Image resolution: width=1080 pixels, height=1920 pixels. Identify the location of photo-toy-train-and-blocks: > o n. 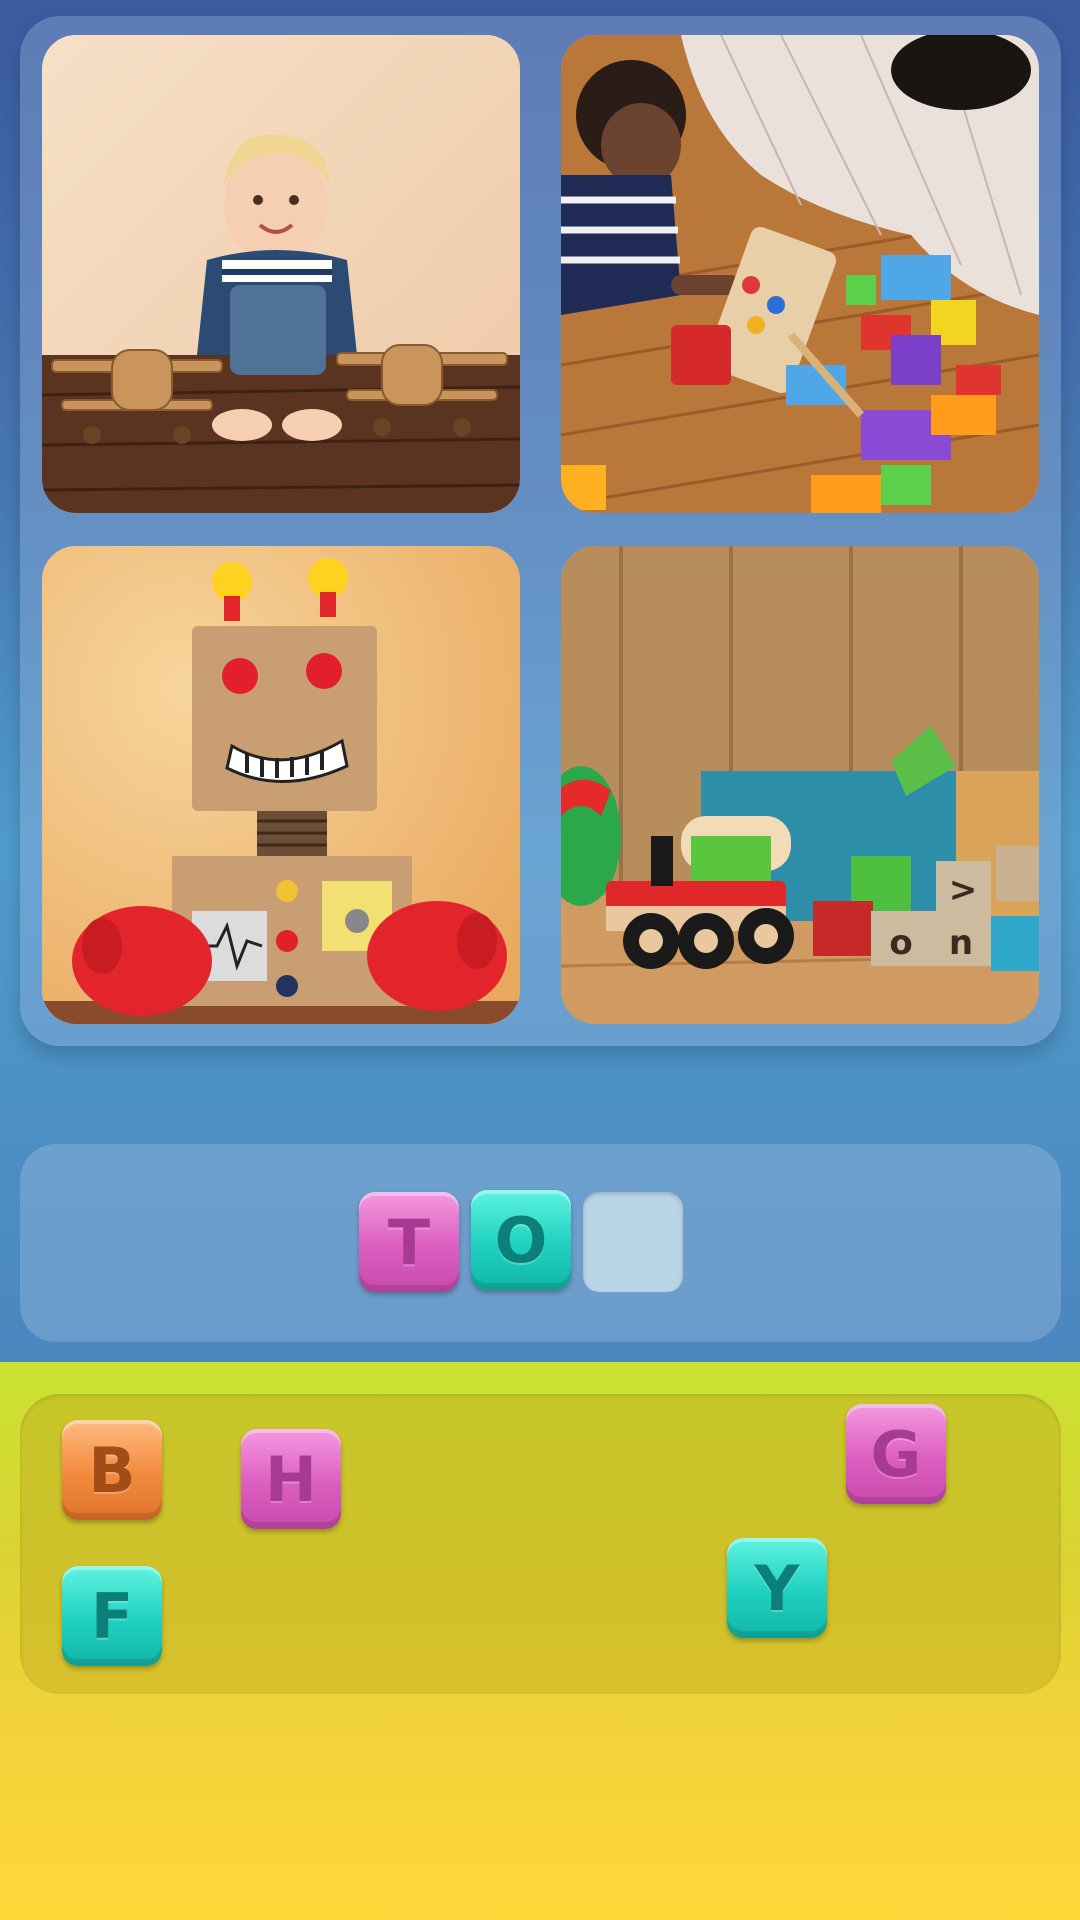
(800, 785).